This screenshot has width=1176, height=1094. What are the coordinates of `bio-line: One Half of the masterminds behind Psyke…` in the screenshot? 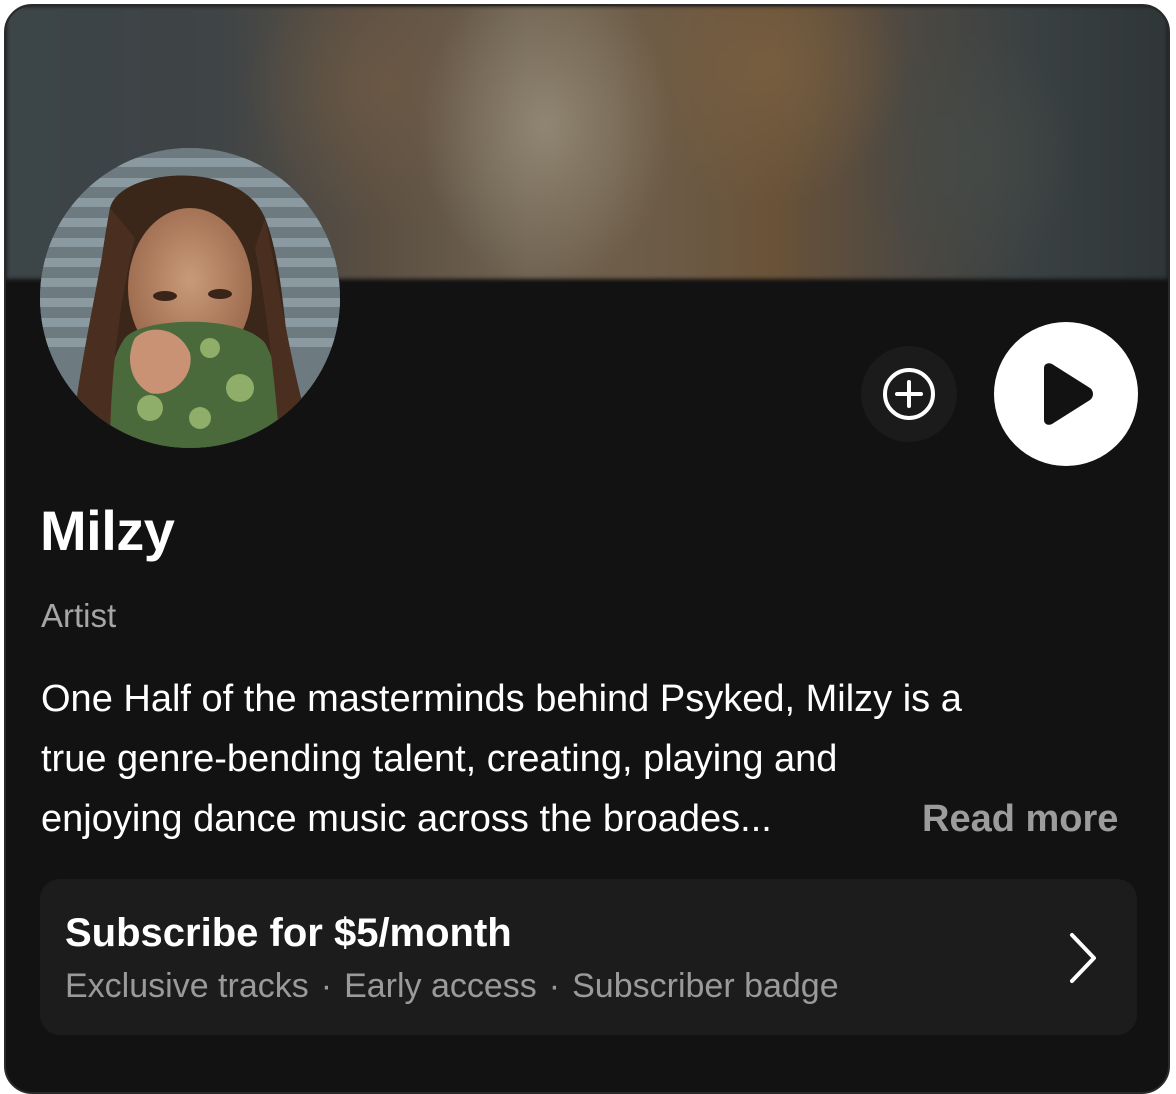 It's located at (501, 699).